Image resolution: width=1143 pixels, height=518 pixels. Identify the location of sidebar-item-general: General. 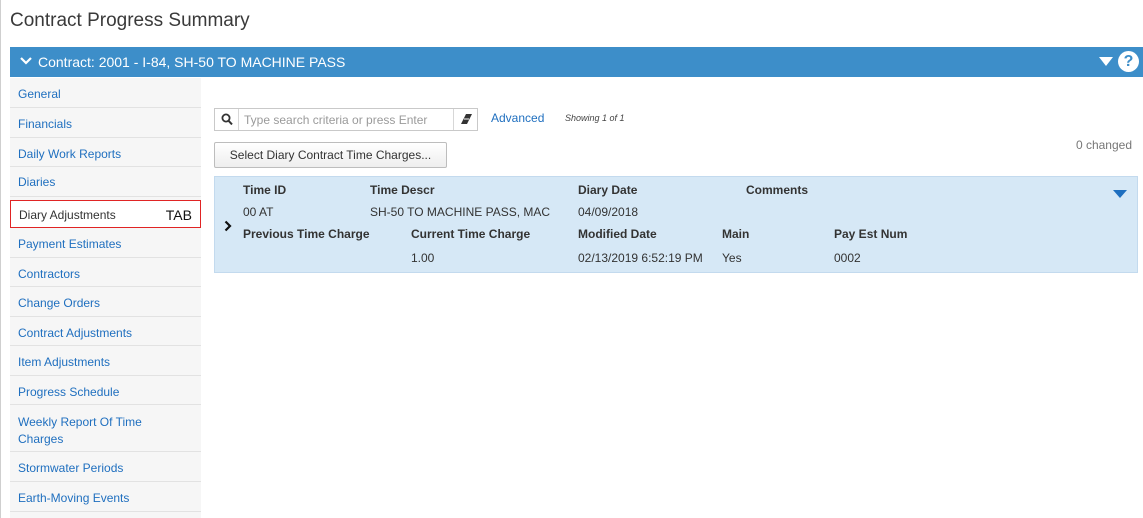
(105, 93).